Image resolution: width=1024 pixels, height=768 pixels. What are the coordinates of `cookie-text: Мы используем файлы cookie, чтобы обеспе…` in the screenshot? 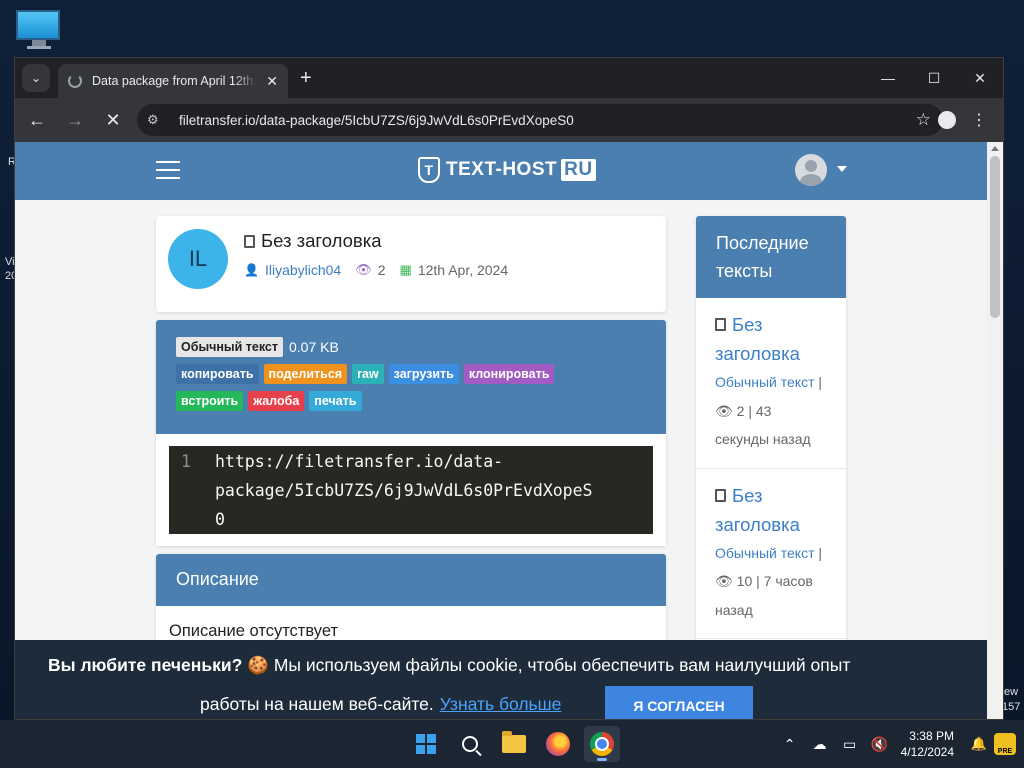 It's located at (562, 665).